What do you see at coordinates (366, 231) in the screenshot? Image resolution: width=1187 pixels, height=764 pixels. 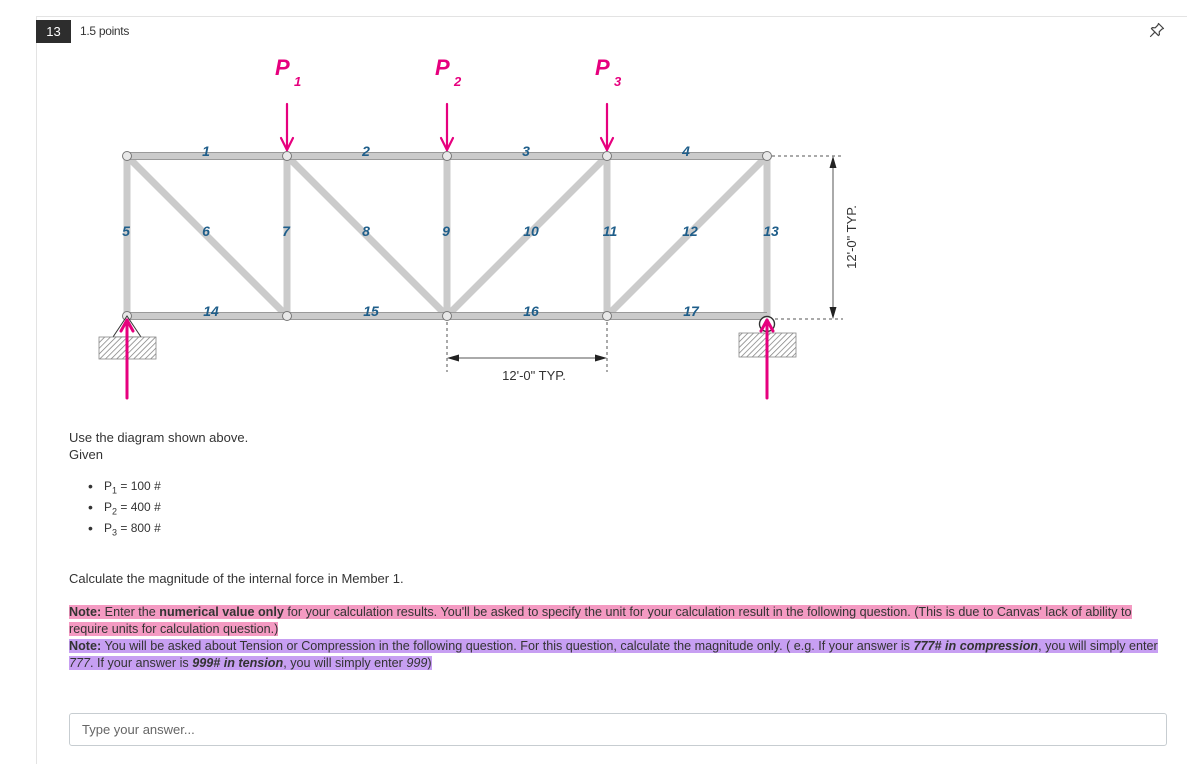 I see `member-label-8: 8` at bounding box center [366, 231].